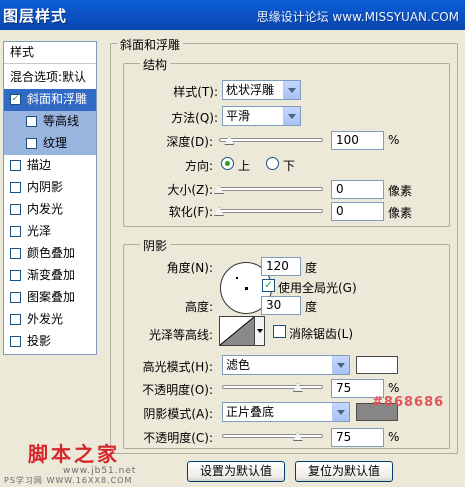 The height and width of the screenshot is (487, 465). I want to click on soften-slider-track, so click(271, 211).